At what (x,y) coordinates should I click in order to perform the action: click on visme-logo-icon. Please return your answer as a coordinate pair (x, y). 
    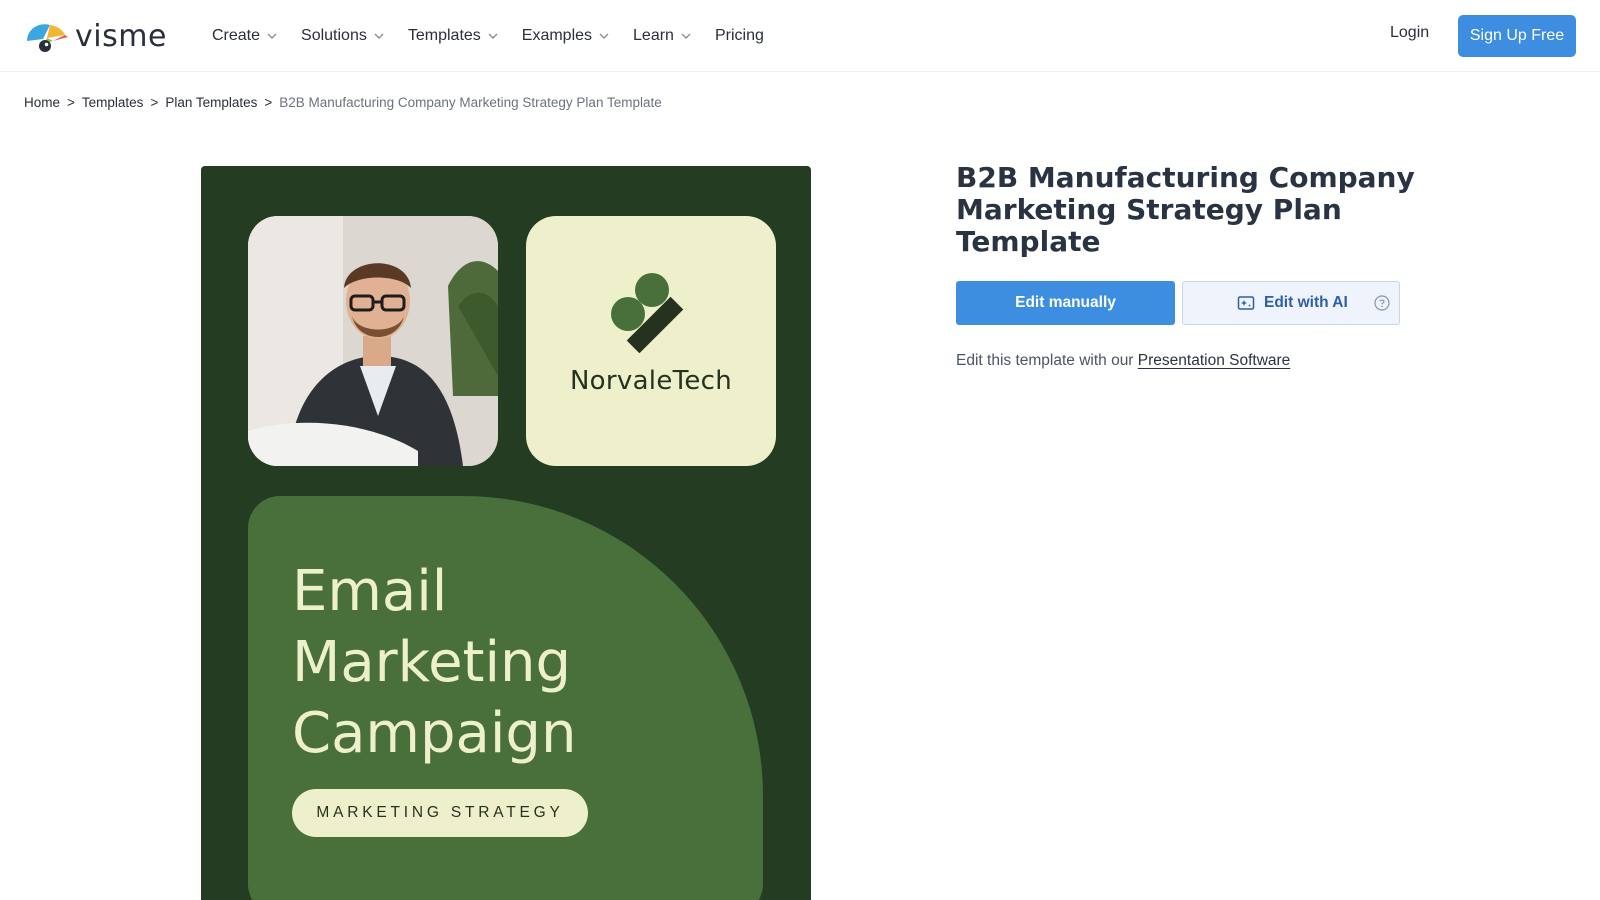
    Looking at the image, I should click on (47, 38).